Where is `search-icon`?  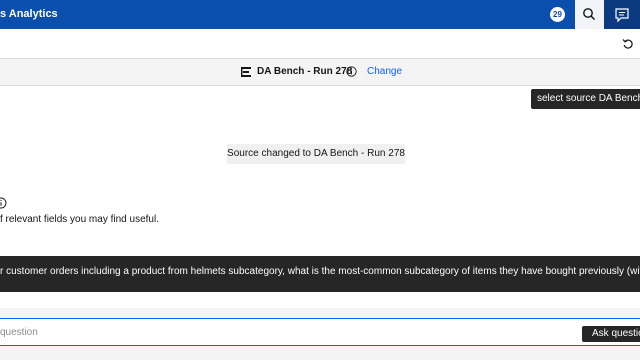
search-icon is located at coordinates (589, 14).